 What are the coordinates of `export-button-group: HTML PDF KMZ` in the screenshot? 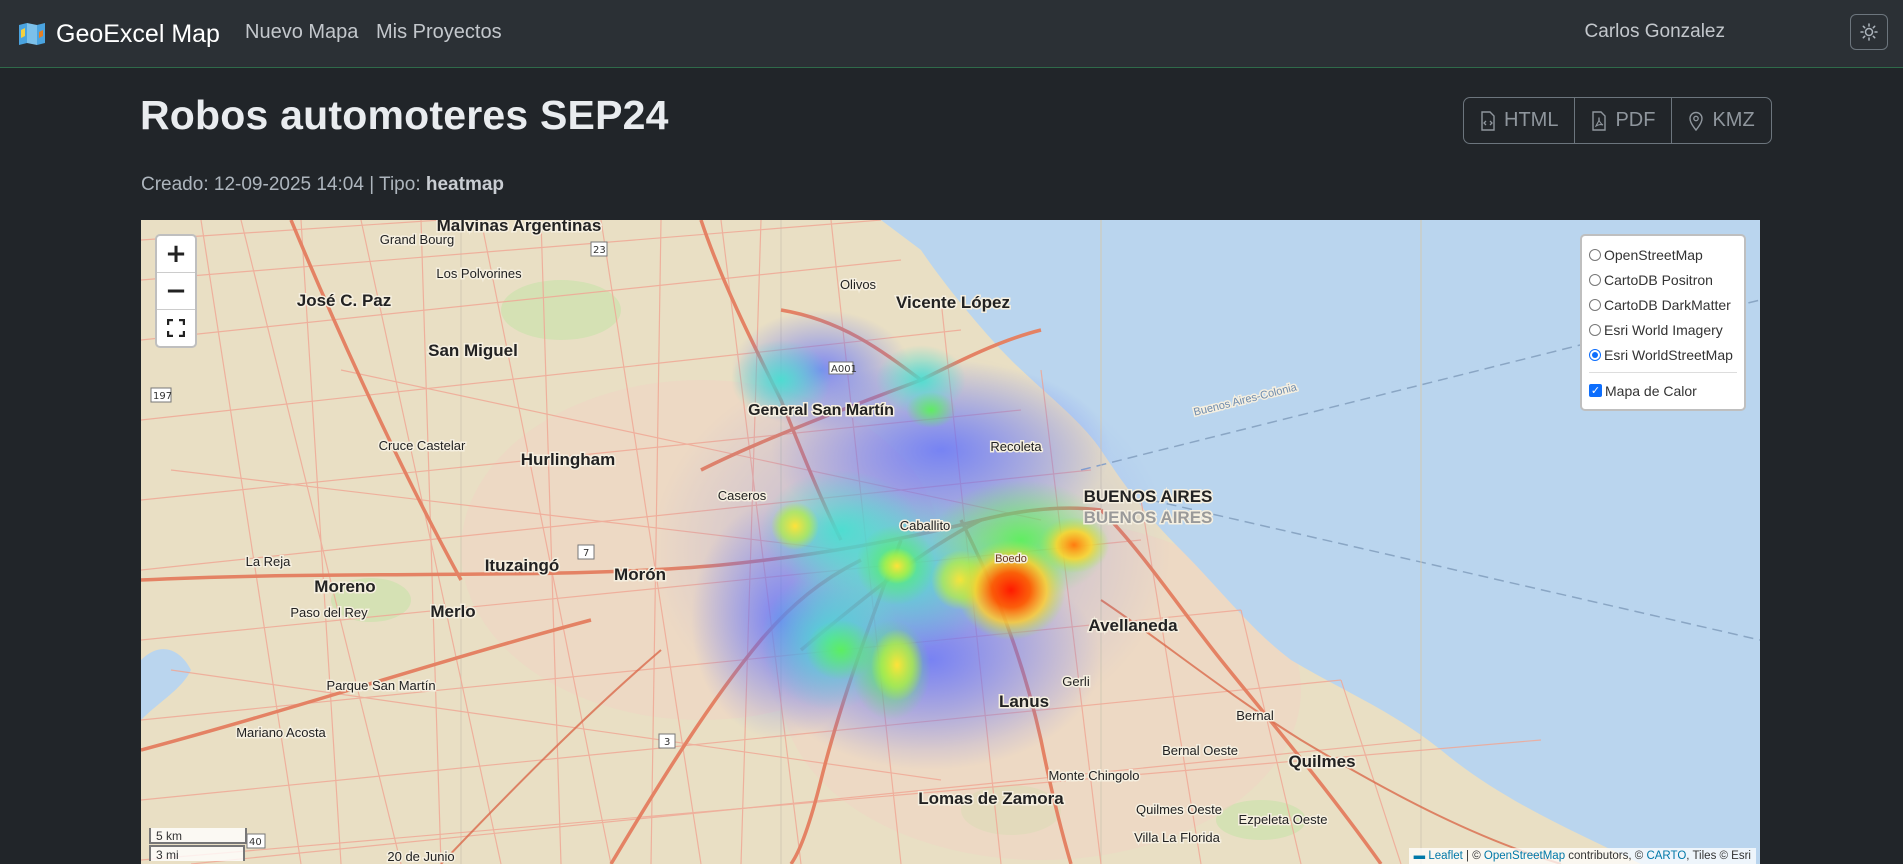 It's located at (1617, 120).